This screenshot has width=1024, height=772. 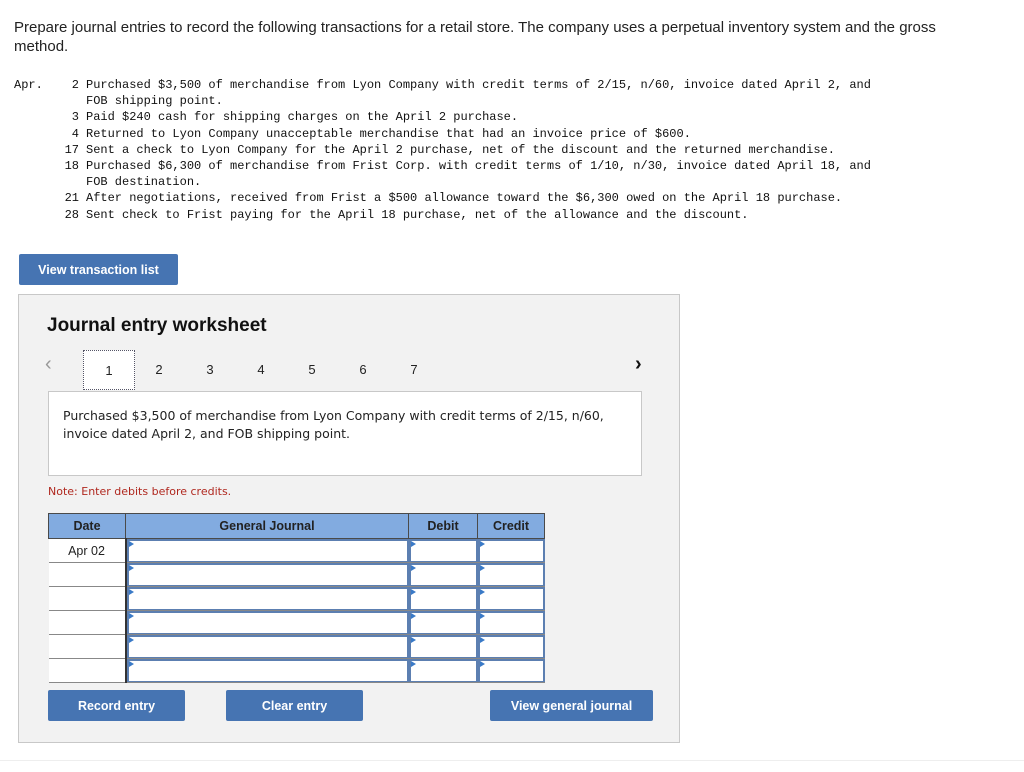 I want to click on transaction-day: 21, so click(x=71, y=198).